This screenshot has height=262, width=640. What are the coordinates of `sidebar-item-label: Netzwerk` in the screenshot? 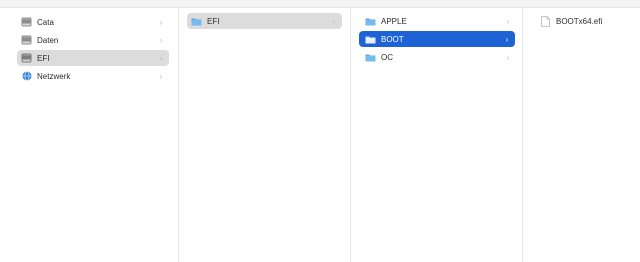 It's located at (54, 76).